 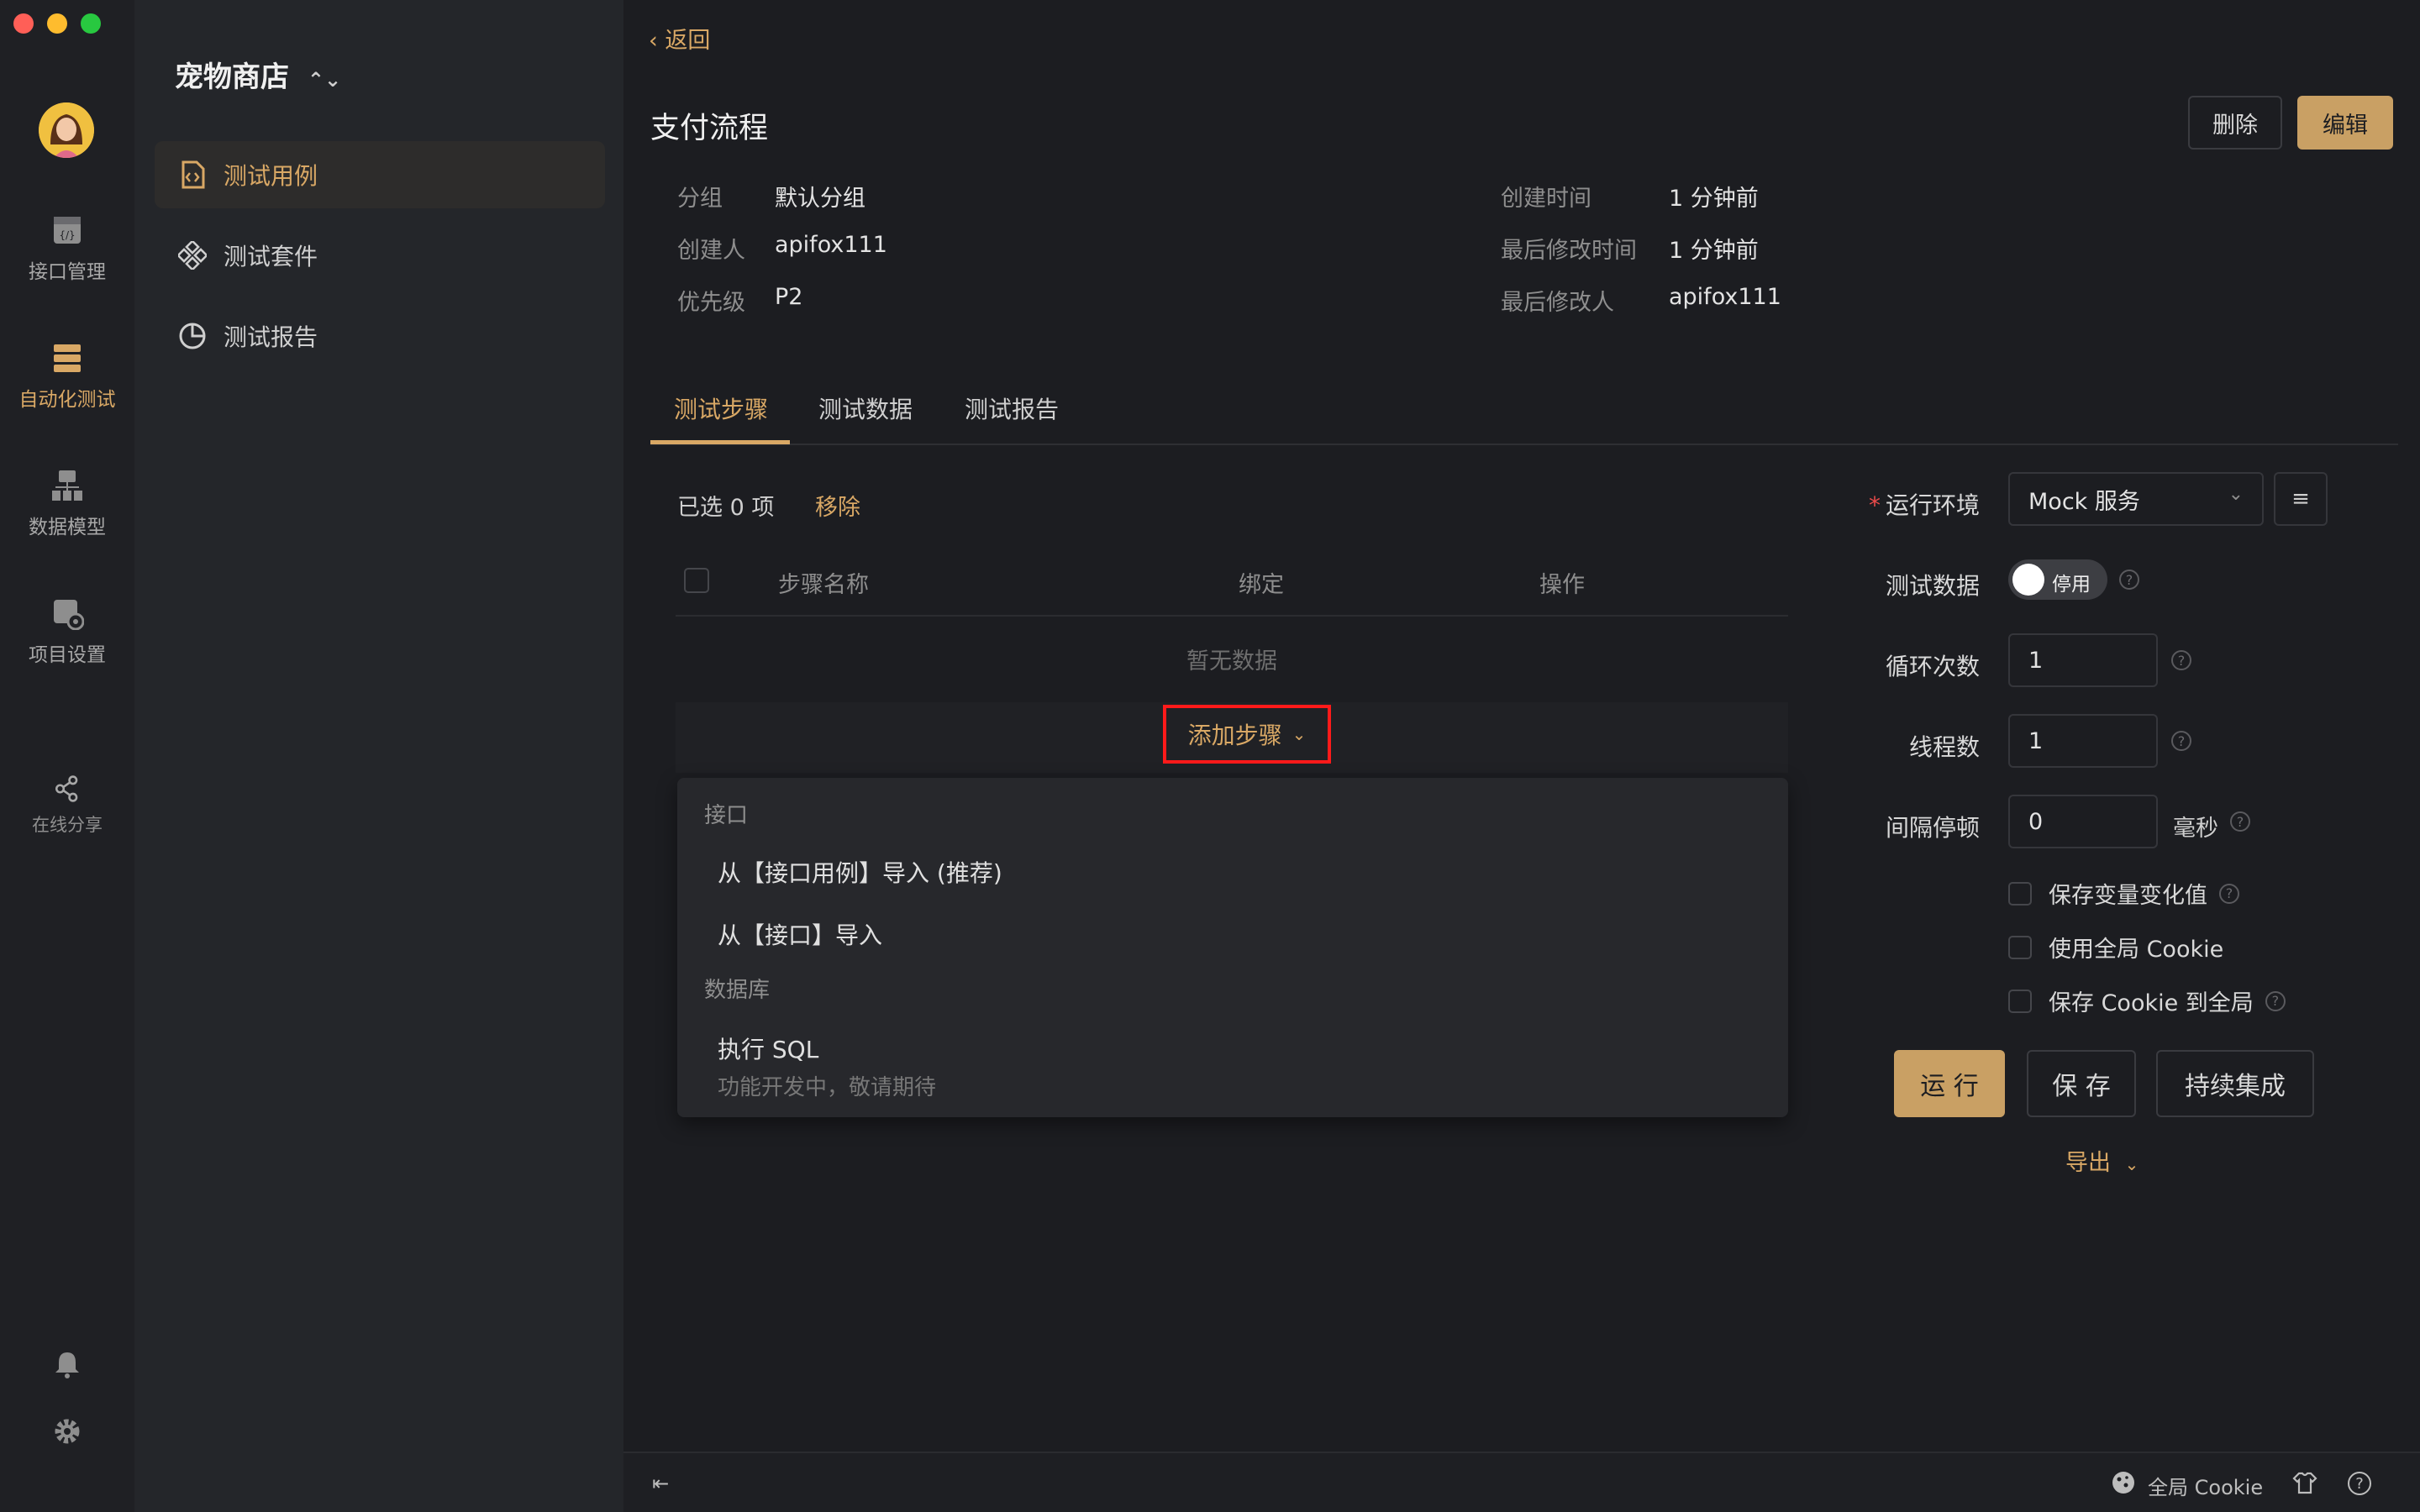 What do you see at coordinates (66, 788) in the screenshot?
I see `share-icon` at bounding box center [66, 788].